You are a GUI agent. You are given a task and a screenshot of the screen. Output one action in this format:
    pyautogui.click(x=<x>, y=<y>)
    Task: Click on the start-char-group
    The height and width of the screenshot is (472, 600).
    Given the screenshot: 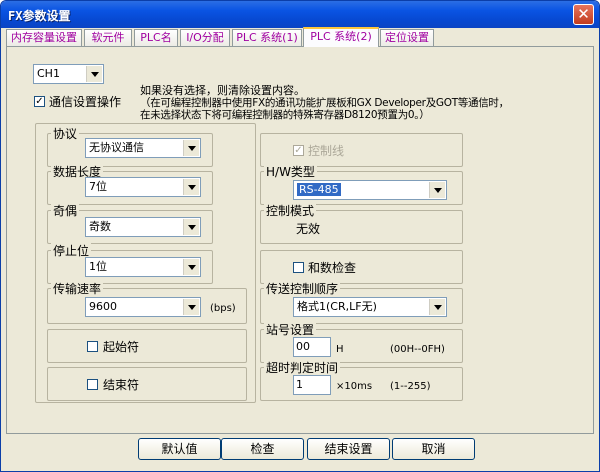 What is the action you would take?
    pyautogui.click(x=147, y=346)
    